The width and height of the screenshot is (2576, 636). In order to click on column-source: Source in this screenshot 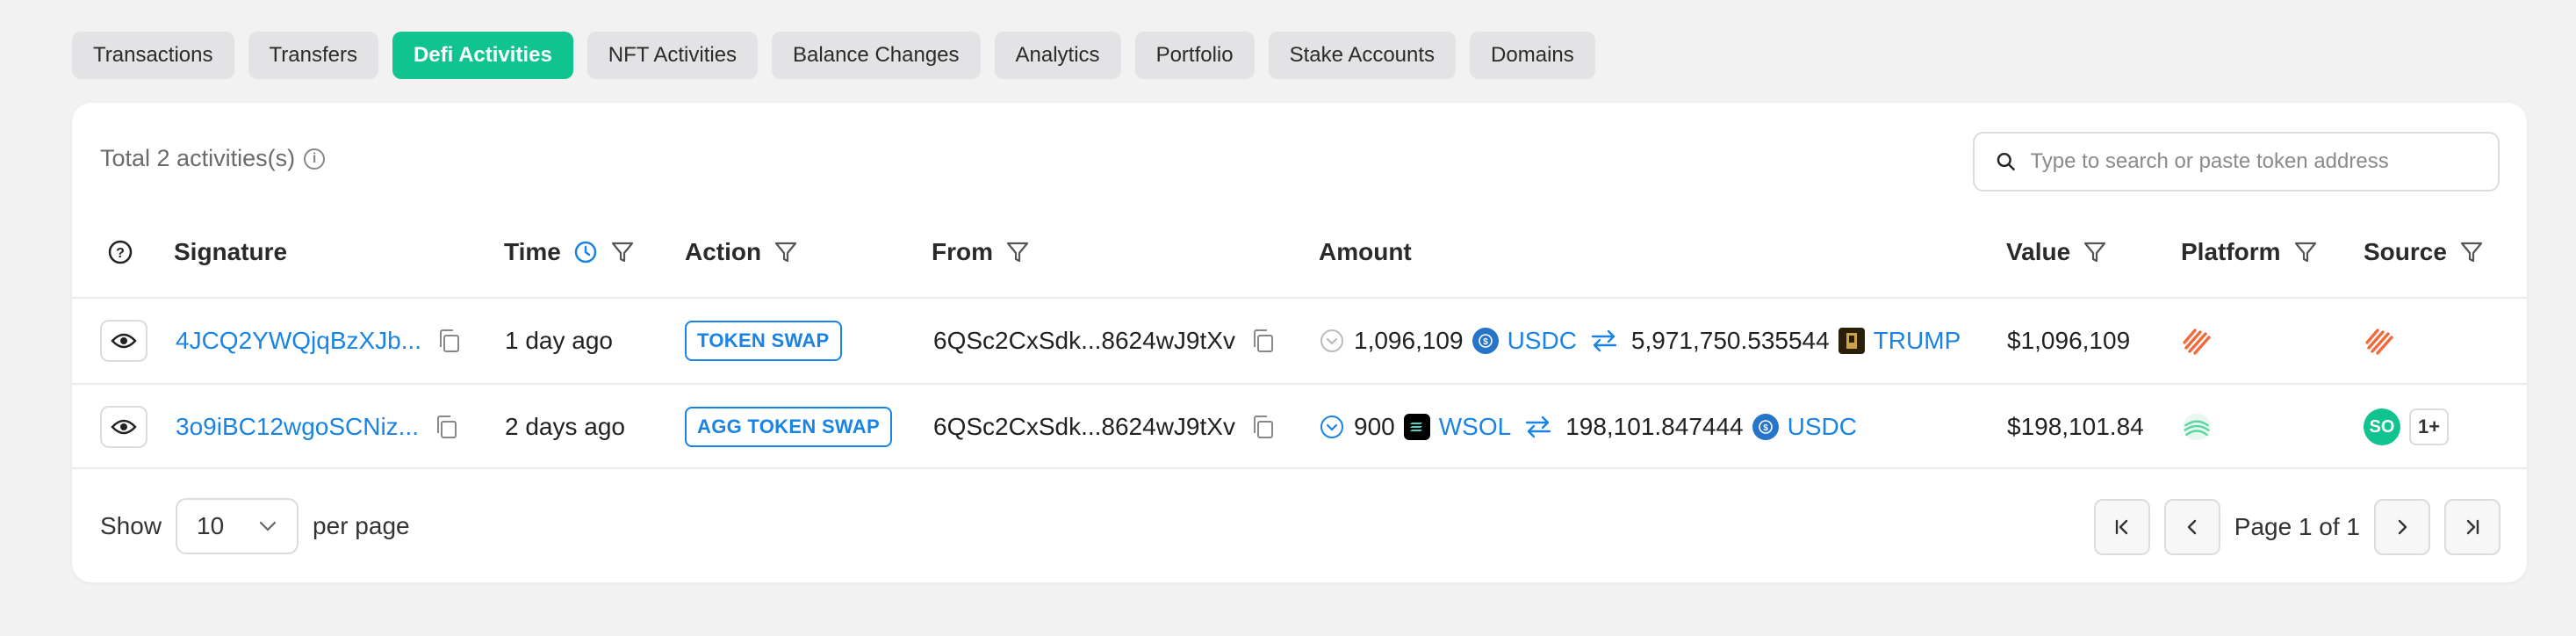, I will do `click(2424, 252)`.